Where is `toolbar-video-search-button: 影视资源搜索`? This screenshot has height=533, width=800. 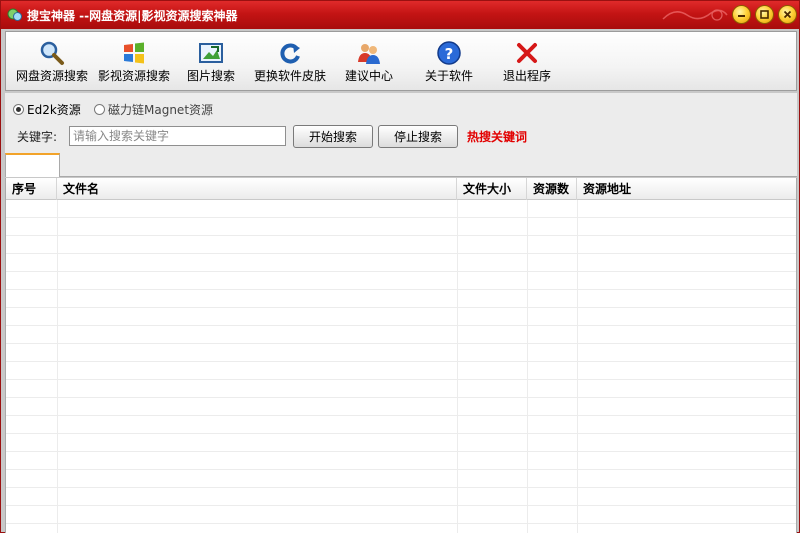 toolbar-video-search-button: 影视资源搜索 is located at coordinates (134, 61).